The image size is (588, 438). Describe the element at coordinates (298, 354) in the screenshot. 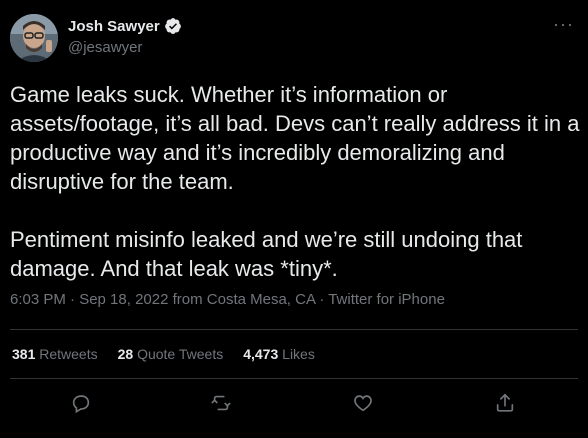

I see `likes-label: Likes` at that location.